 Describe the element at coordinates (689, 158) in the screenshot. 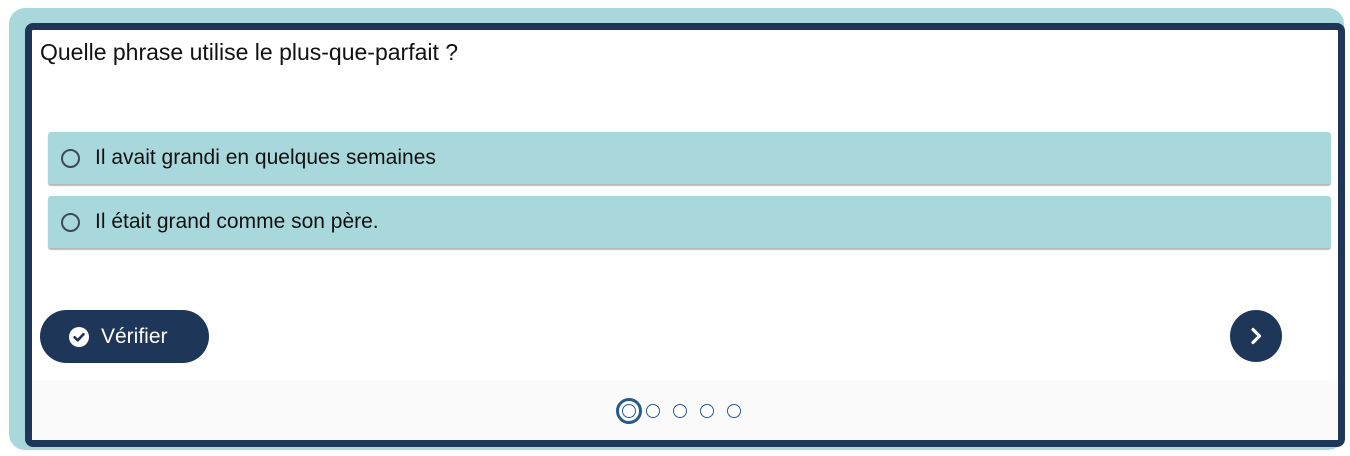

I see `answer-option-1: Il avait grandi en quelques semaines` at that location.